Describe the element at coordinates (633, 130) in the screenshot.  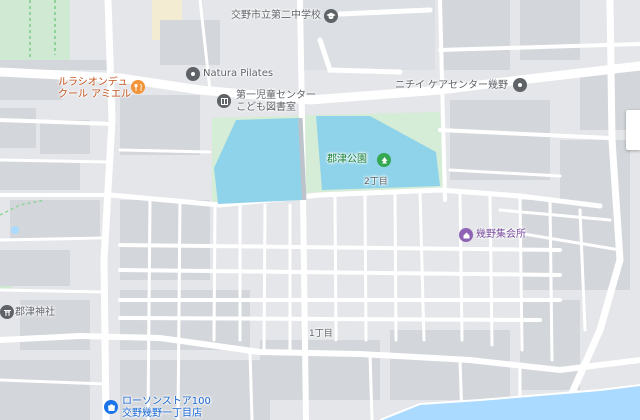
I see `map-side-control` at that location.